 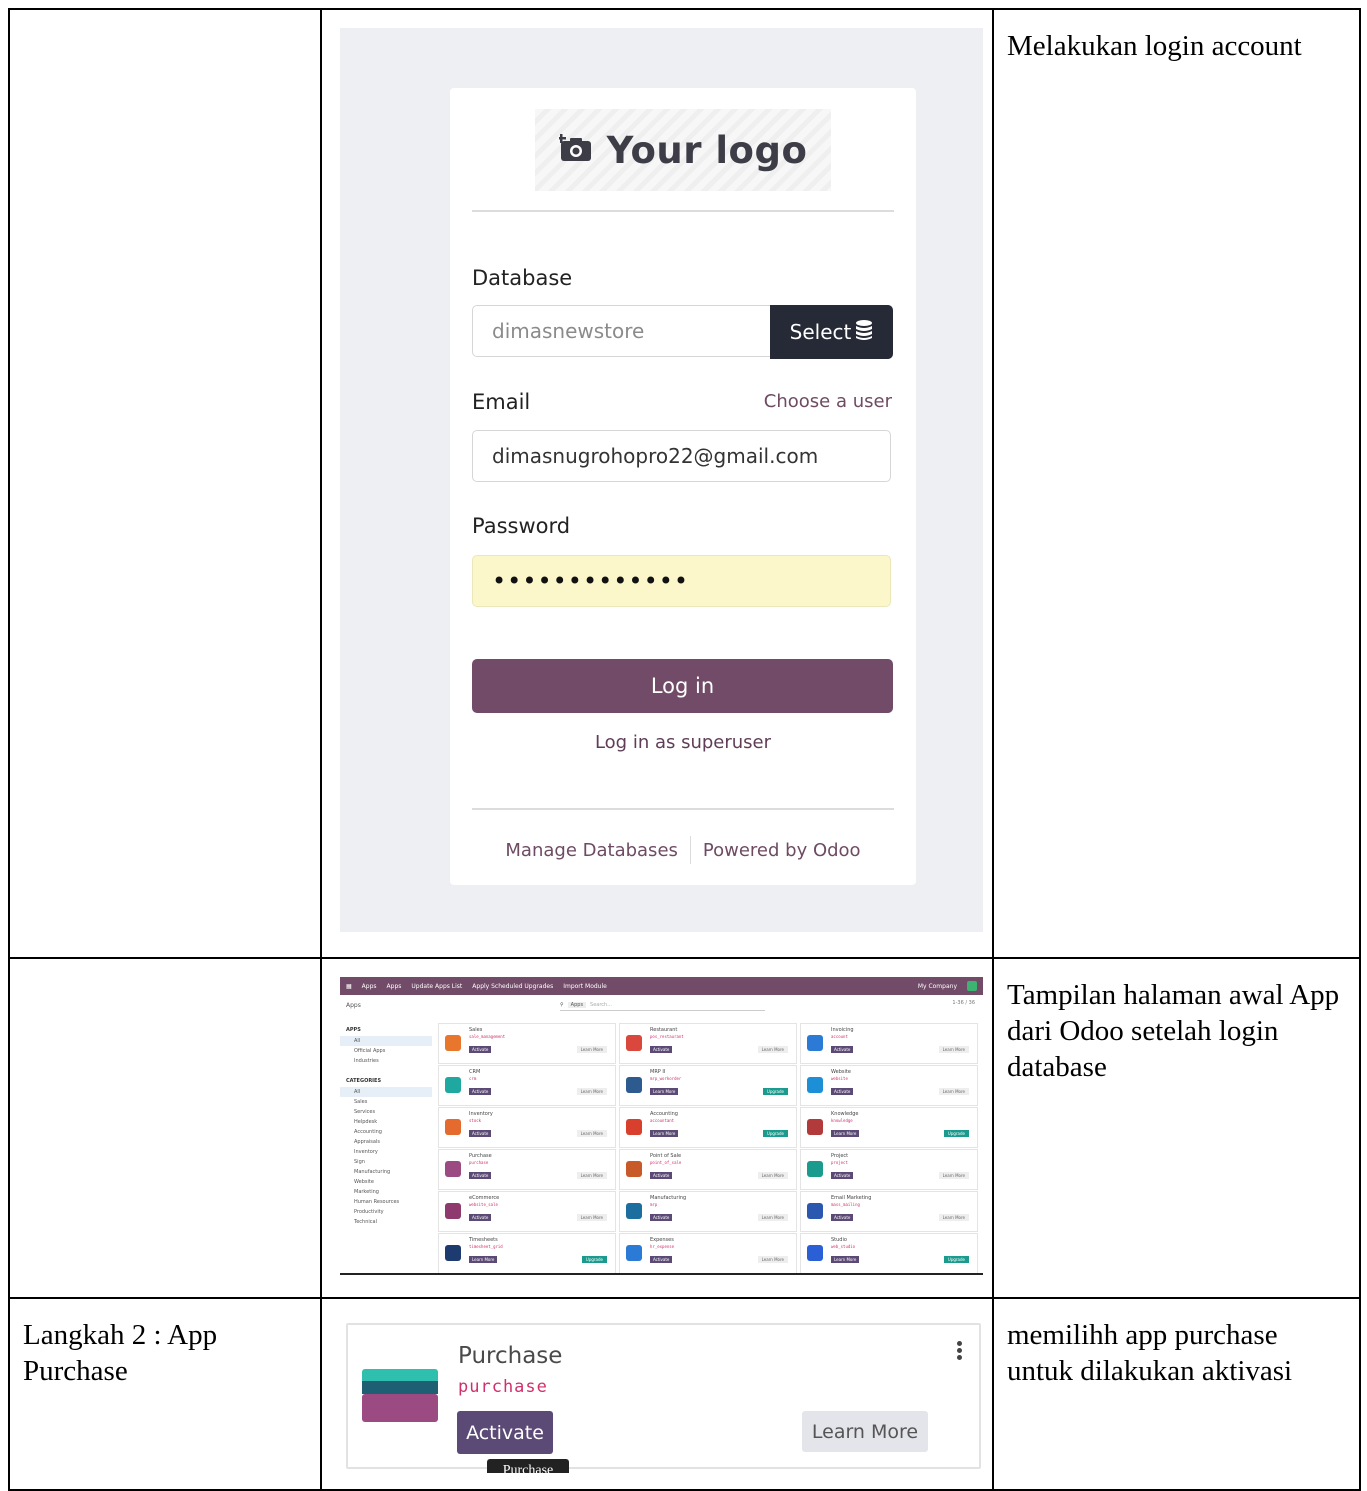 I want to click on sidebar-item: Manufacturing, so click(x=386, y=1172).